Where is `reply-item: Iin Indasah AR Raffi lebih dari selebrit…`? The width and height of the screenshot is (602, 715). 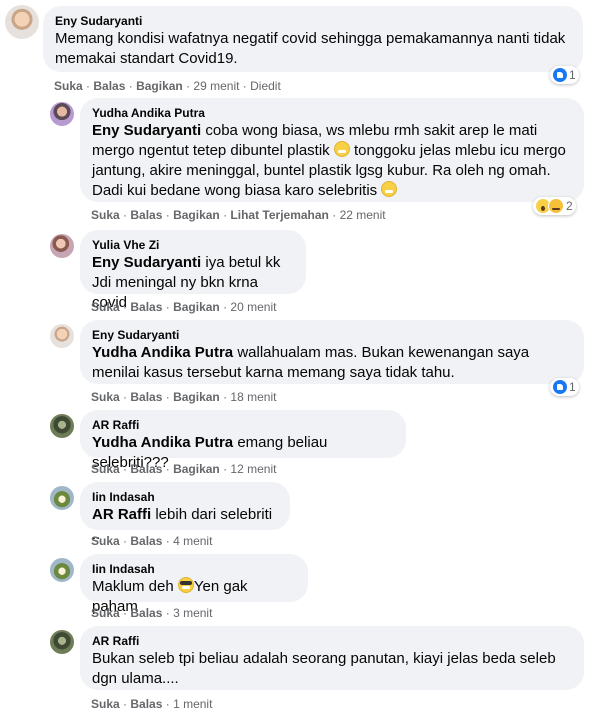 reply-item: Iin Indasah AR Raffi lebih dari selebrit… is located at coordinates (301, 515).